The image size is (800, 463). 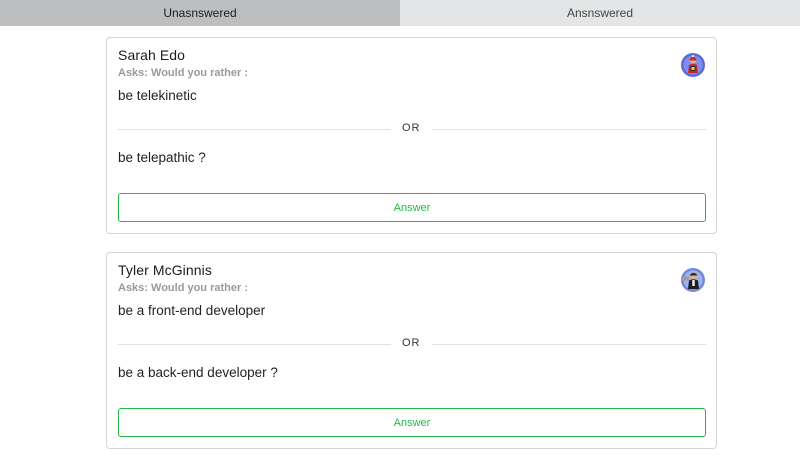 I want to click on tab-unanswered: Unasnswered, so click(x=200, y=13).